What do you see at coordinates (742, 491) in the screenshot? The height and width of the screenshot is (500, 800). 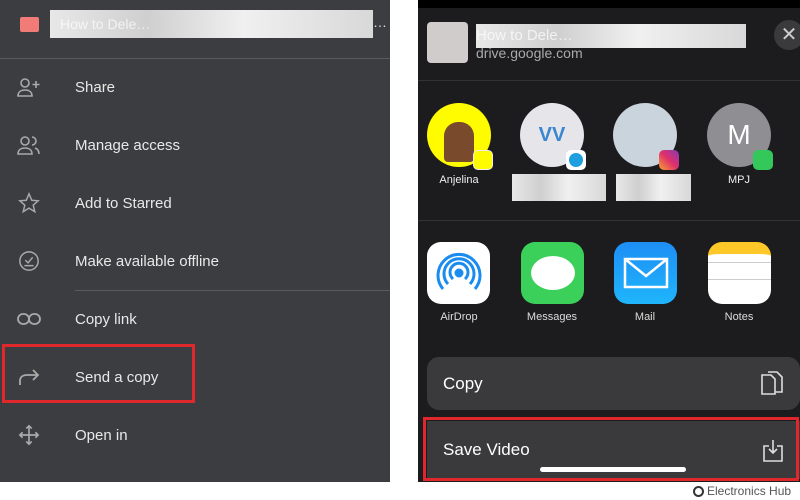 I see `watermark: Electronics Hub` at bounding box center [742, 491].